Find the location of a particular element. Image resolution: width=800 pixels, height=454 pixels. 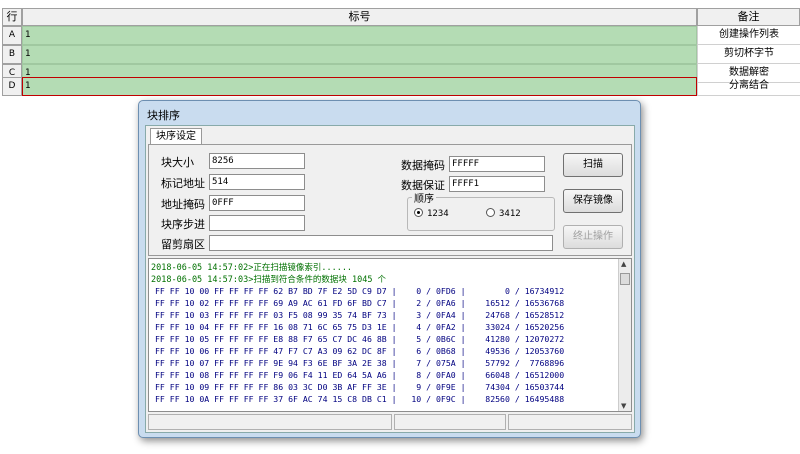

grid-cell-a: 1 is located at coordinates (359, 35).